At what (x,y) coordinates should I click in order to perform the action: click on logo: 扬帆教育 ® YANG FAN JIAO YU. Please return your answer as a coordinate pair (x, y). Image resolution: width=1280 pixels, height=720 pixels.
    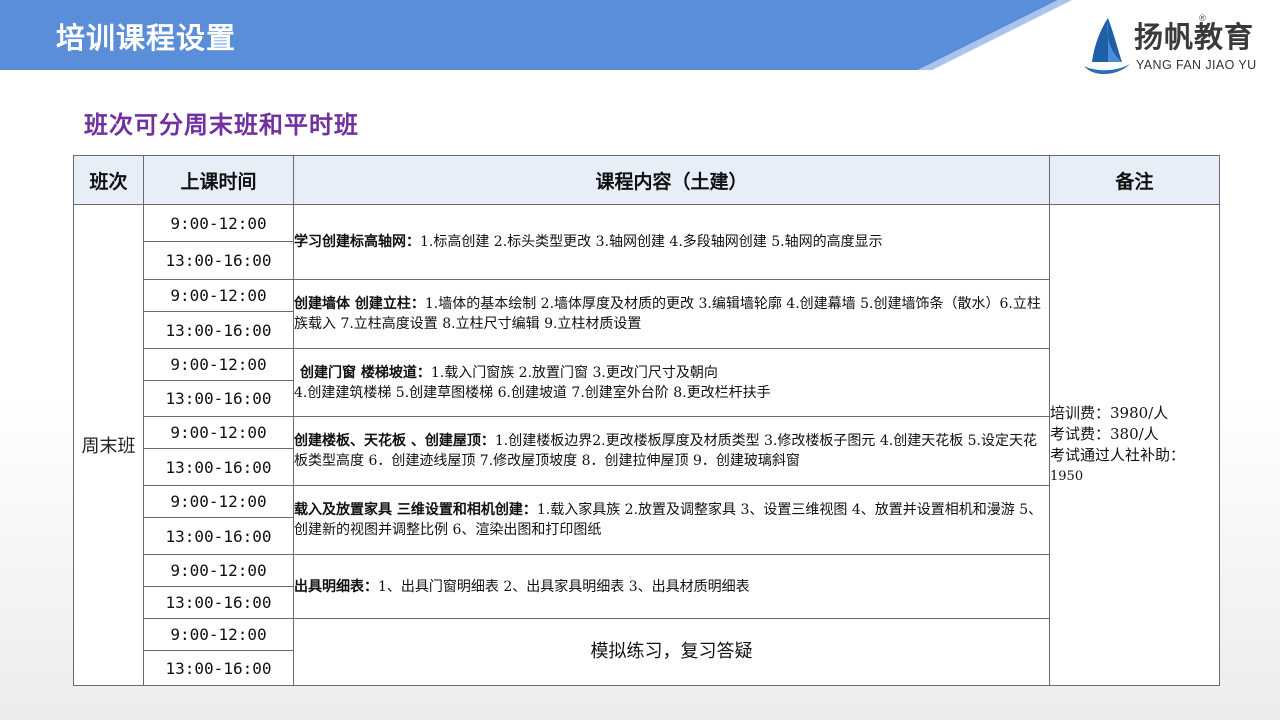
    Looking at the image, I should click on (1176, 47).